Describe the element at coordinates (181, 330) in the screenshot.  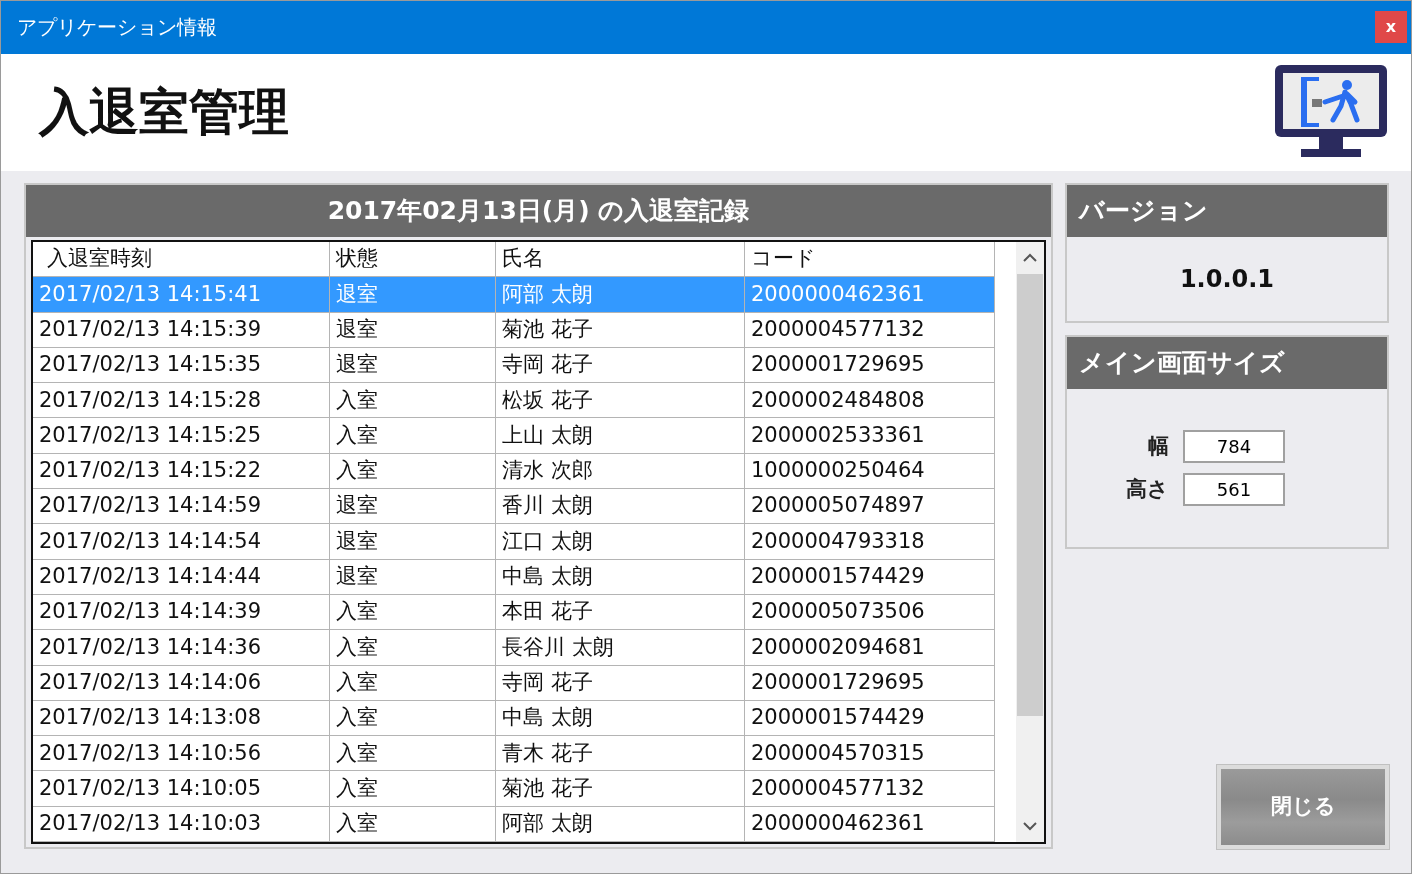
I see `table-cell: 2017/02/13 14:15:39` at that location.